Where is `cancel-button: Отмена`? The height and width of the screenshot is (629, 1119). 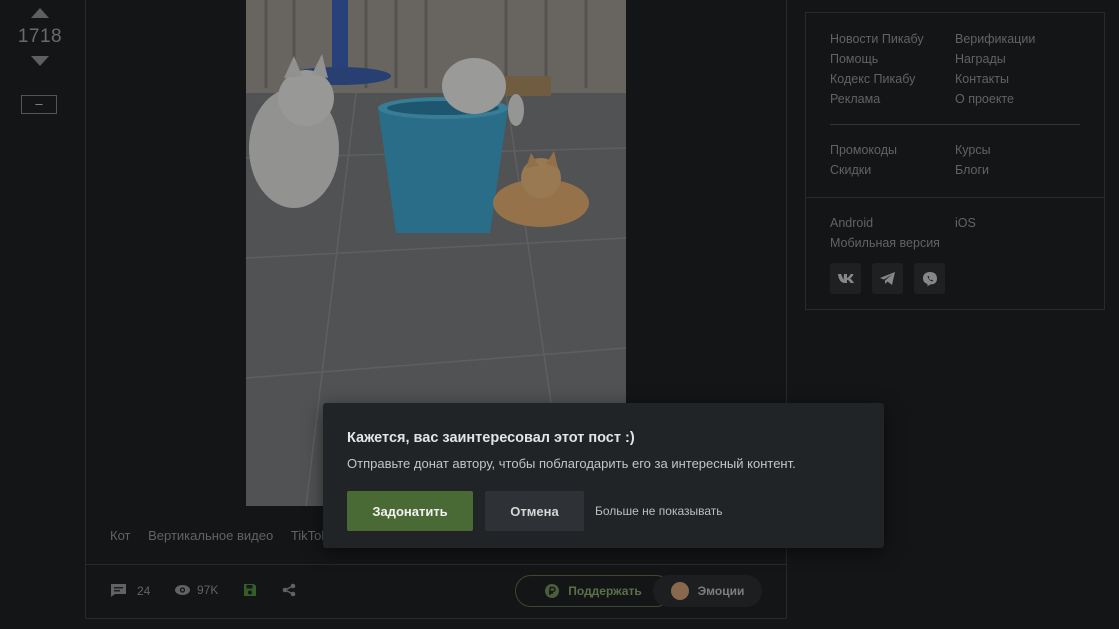
cancel-button: Отмена is located at coordinates (534, 511).